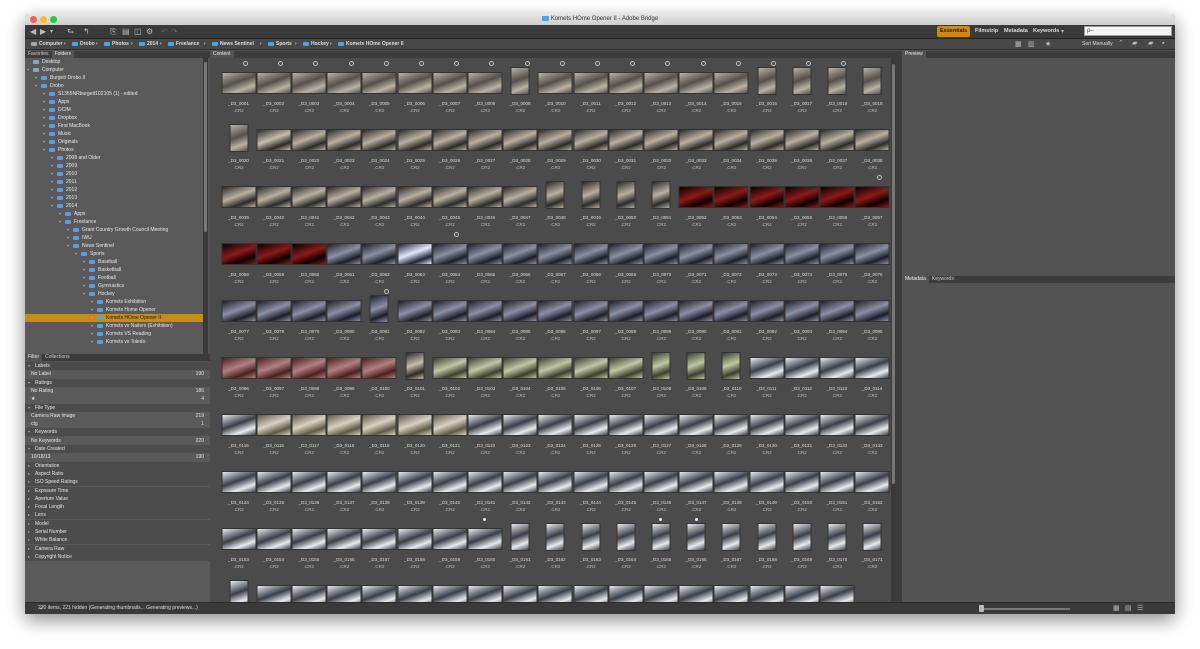 This screenshot has width=1200, height=649. I want to click on folder-tree-item: ▾ Freelance, so click(114, 222).